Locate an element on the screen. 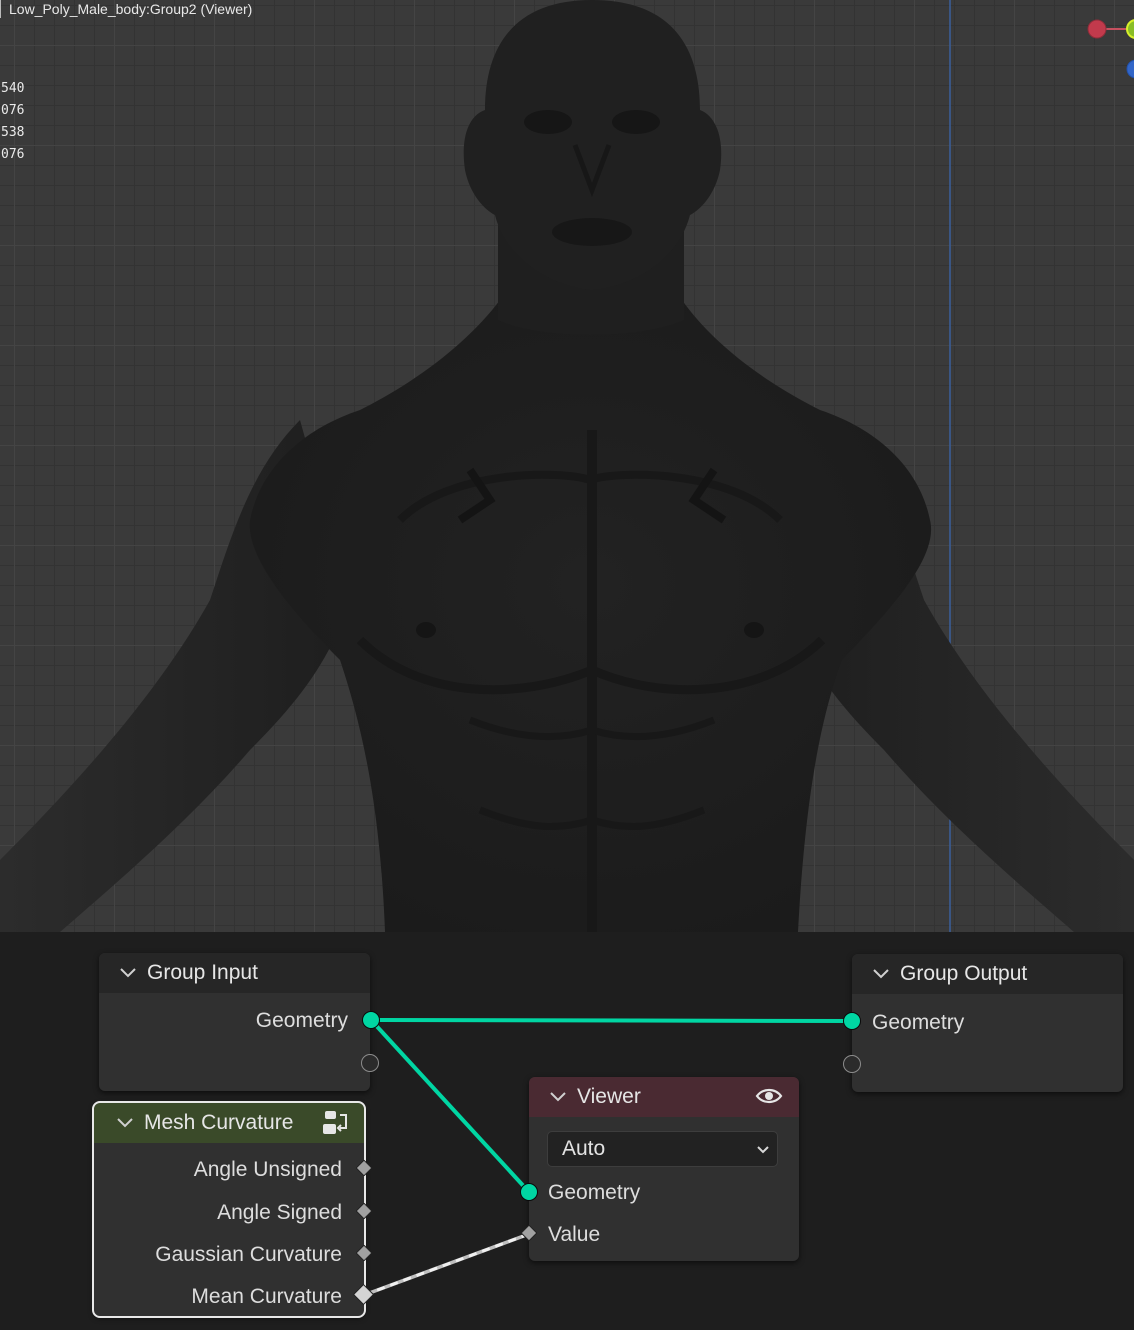 Image resolution: width=1134 pixels, height=1330 pixels. socket-label-gaussian-curvature: Gaussian Curvature is located at coordinates (248, 1254).